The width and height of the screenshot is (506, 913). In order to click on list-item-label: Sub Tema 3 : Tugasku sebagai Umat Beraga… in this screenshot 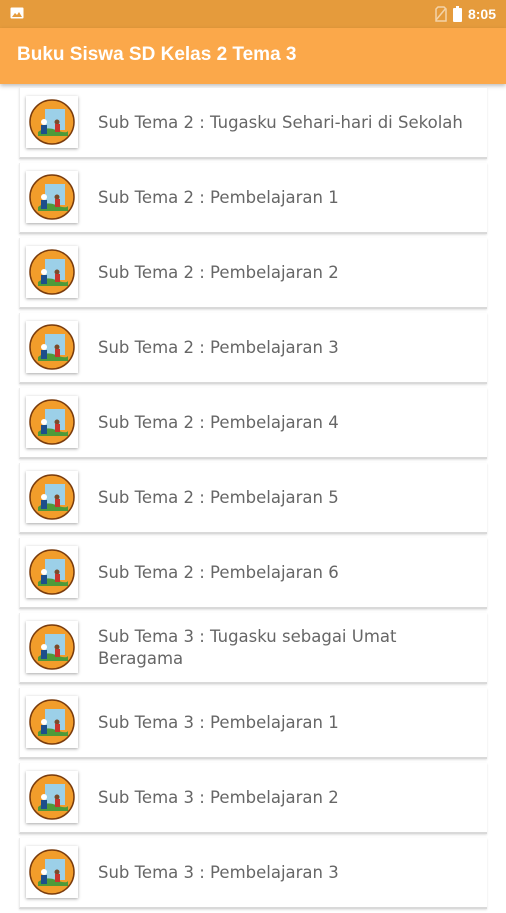, I will do `click(247, 647)`.